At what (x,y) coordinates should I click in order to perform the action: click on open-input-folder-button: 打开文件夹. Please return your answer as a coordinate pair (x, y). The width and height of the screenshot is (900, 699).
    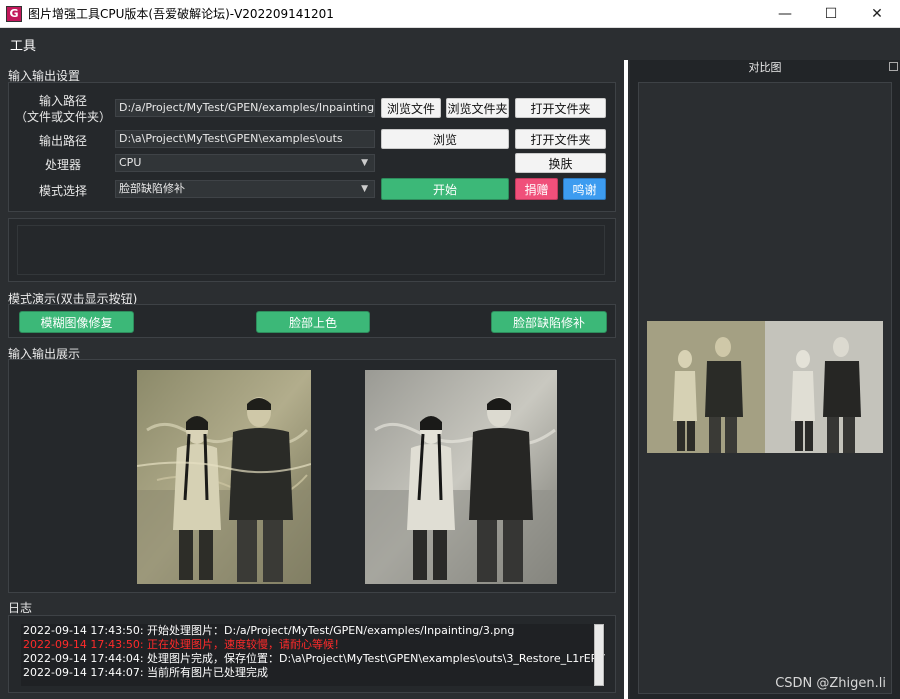
    Looking at the image, I should click on (560, 108).